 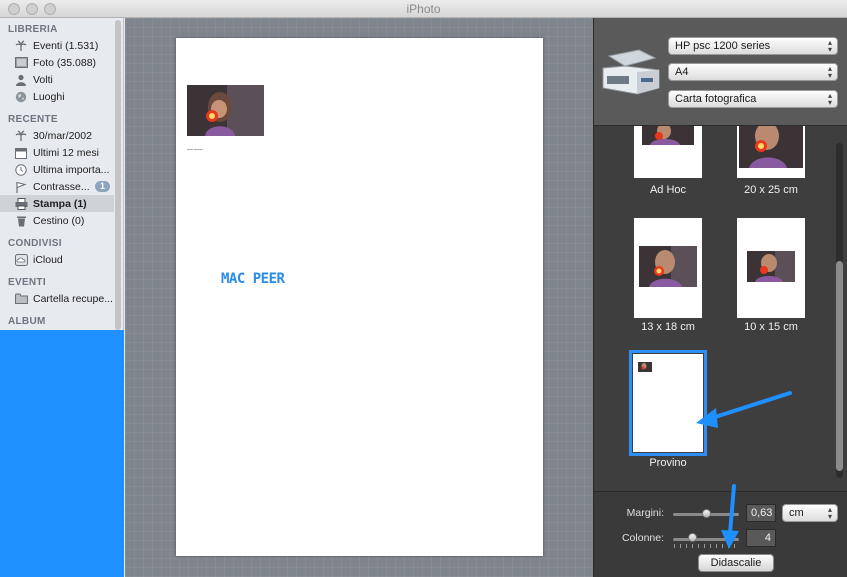 What do you see at coordinates (102, 186) in the screenshot?
I see `count-badge: 1` at bounding box center [102, 186].